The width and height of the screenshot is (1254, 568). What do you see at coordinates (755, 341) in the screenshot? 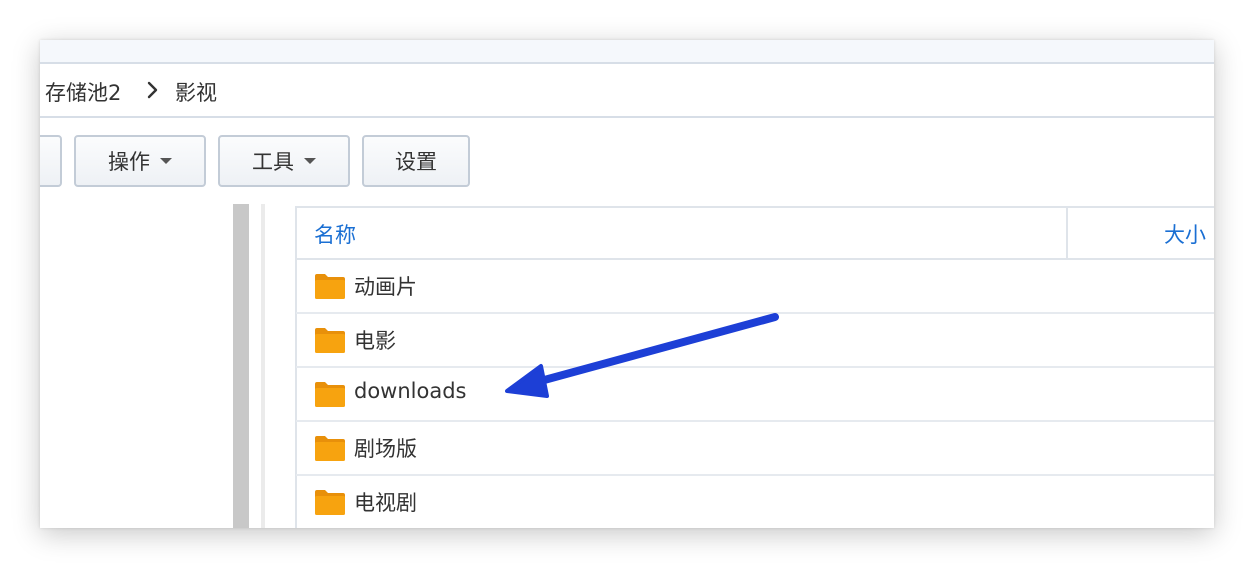
I see `file-row: 电影` at bounding box center [755, 341].